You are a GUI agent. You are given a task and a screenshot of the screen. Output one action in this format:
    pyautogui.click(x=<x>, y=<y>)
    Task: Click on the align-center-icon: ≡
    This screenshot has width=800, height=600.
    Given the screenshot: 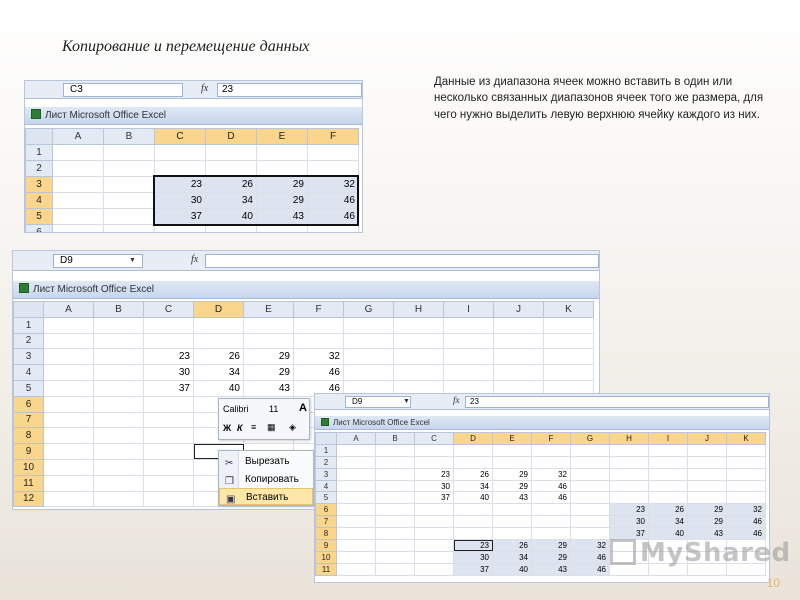 What is the action you would take?
    pyautogui.click(x=253, y=427)
    